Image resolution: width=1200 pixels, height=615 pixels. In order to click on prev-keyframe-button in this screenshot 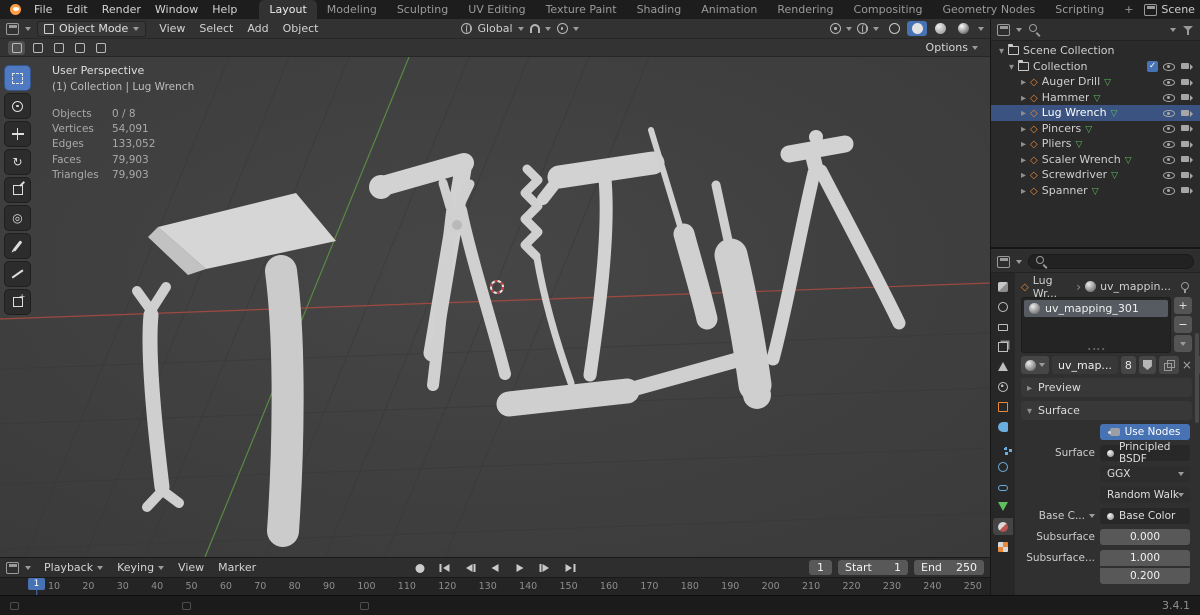, I will do `click(470, 568)`.